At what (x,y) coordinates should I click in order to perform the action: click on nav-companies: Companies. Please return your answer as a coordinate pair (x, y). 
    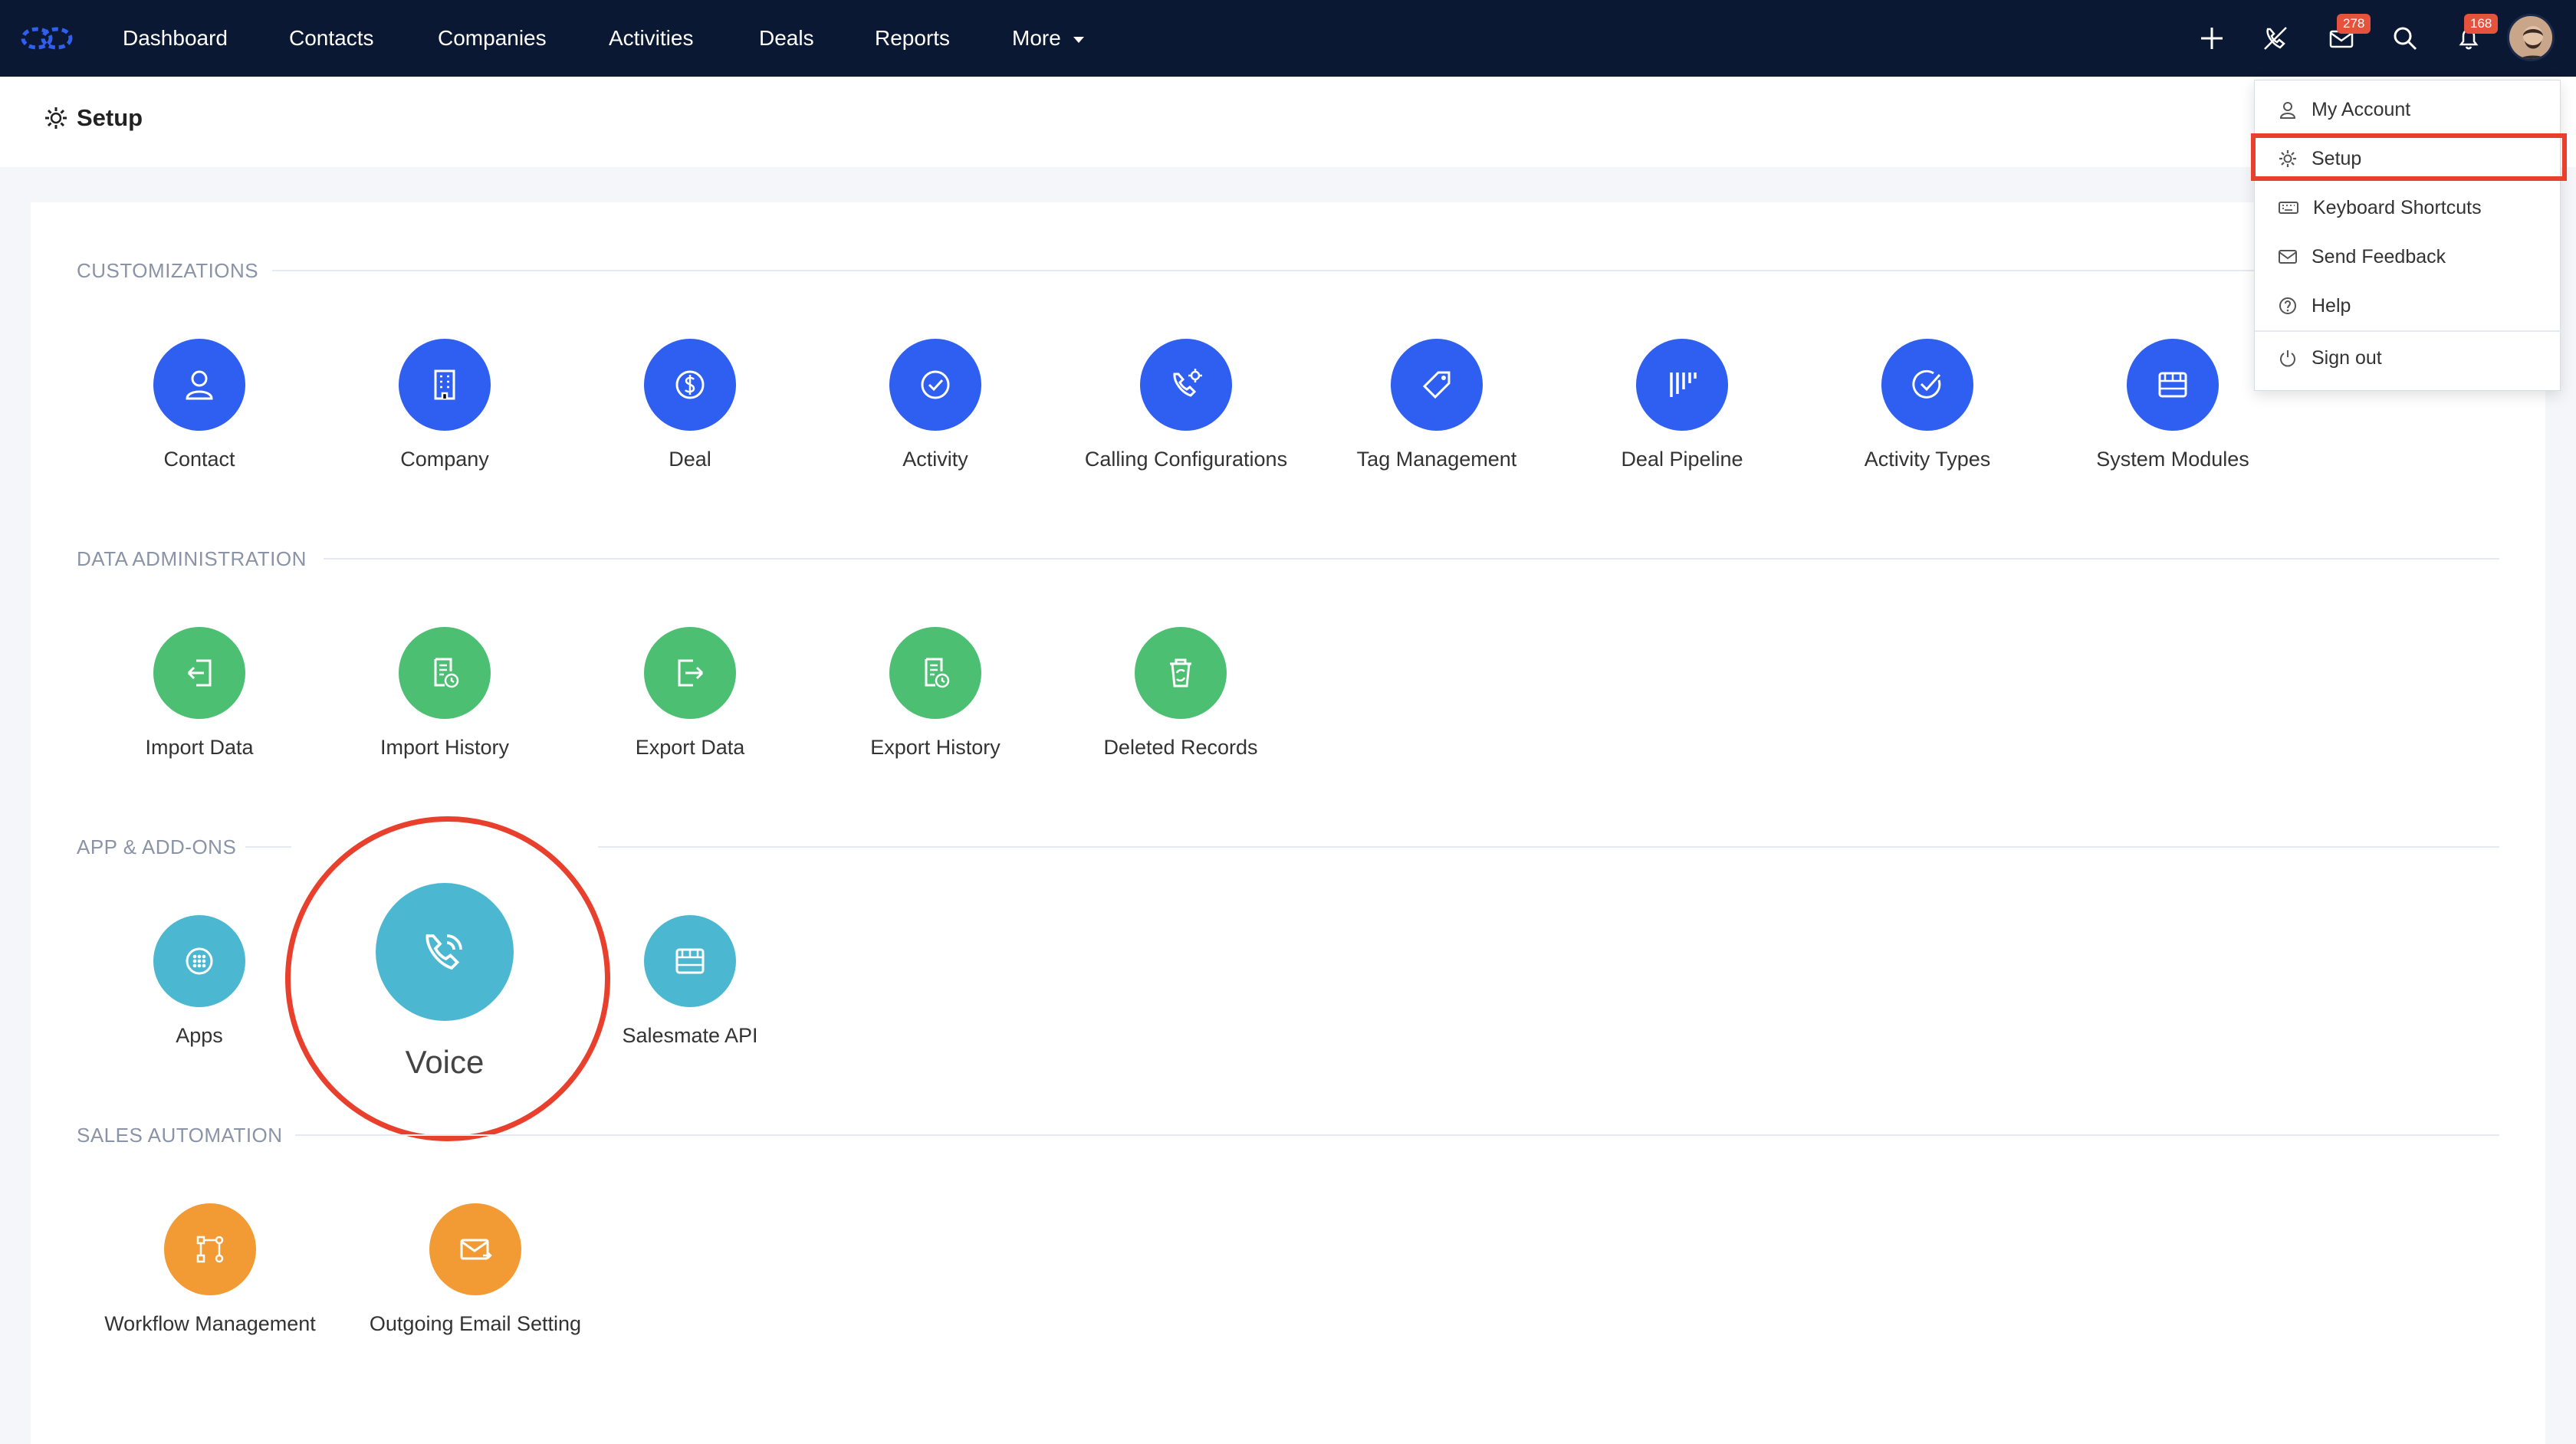
    Looking at the image, I should click on (493, 38).